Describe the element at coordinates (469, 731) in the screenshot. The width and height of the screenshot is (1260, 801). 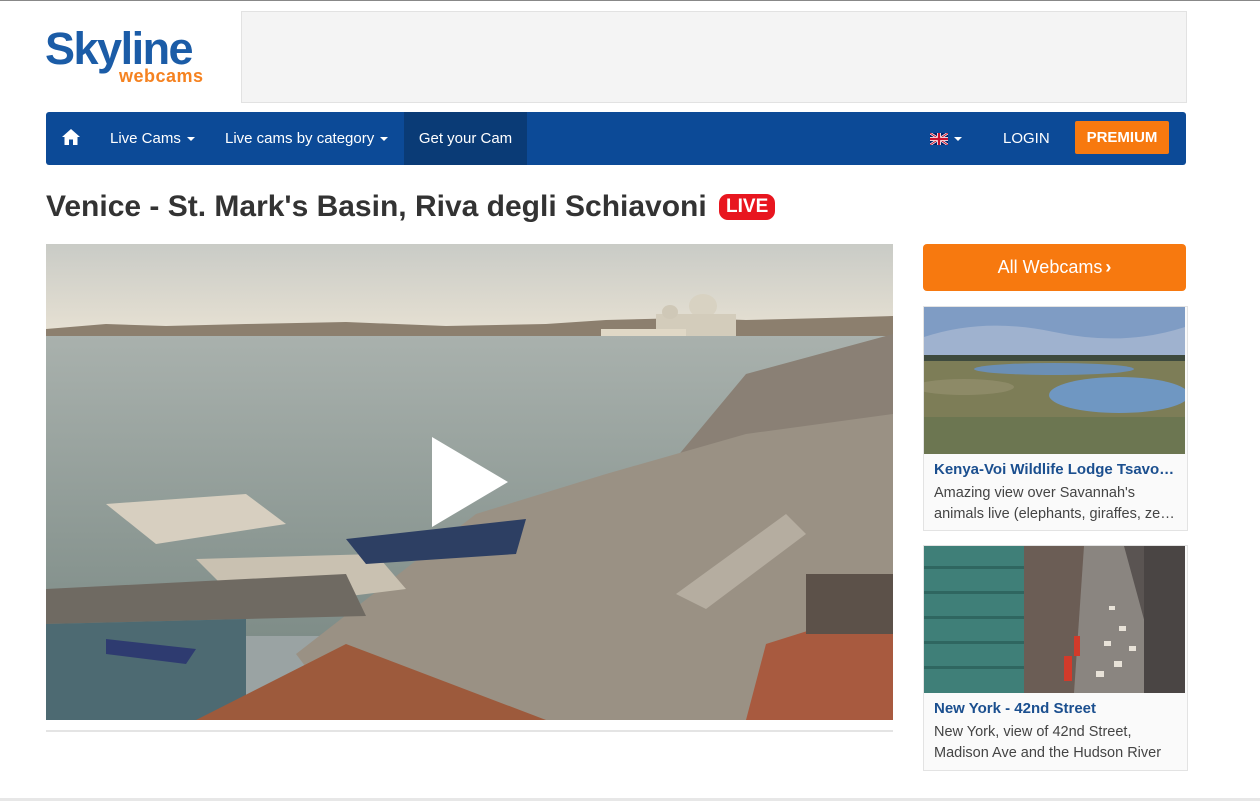
I see `player-divider` at that location.